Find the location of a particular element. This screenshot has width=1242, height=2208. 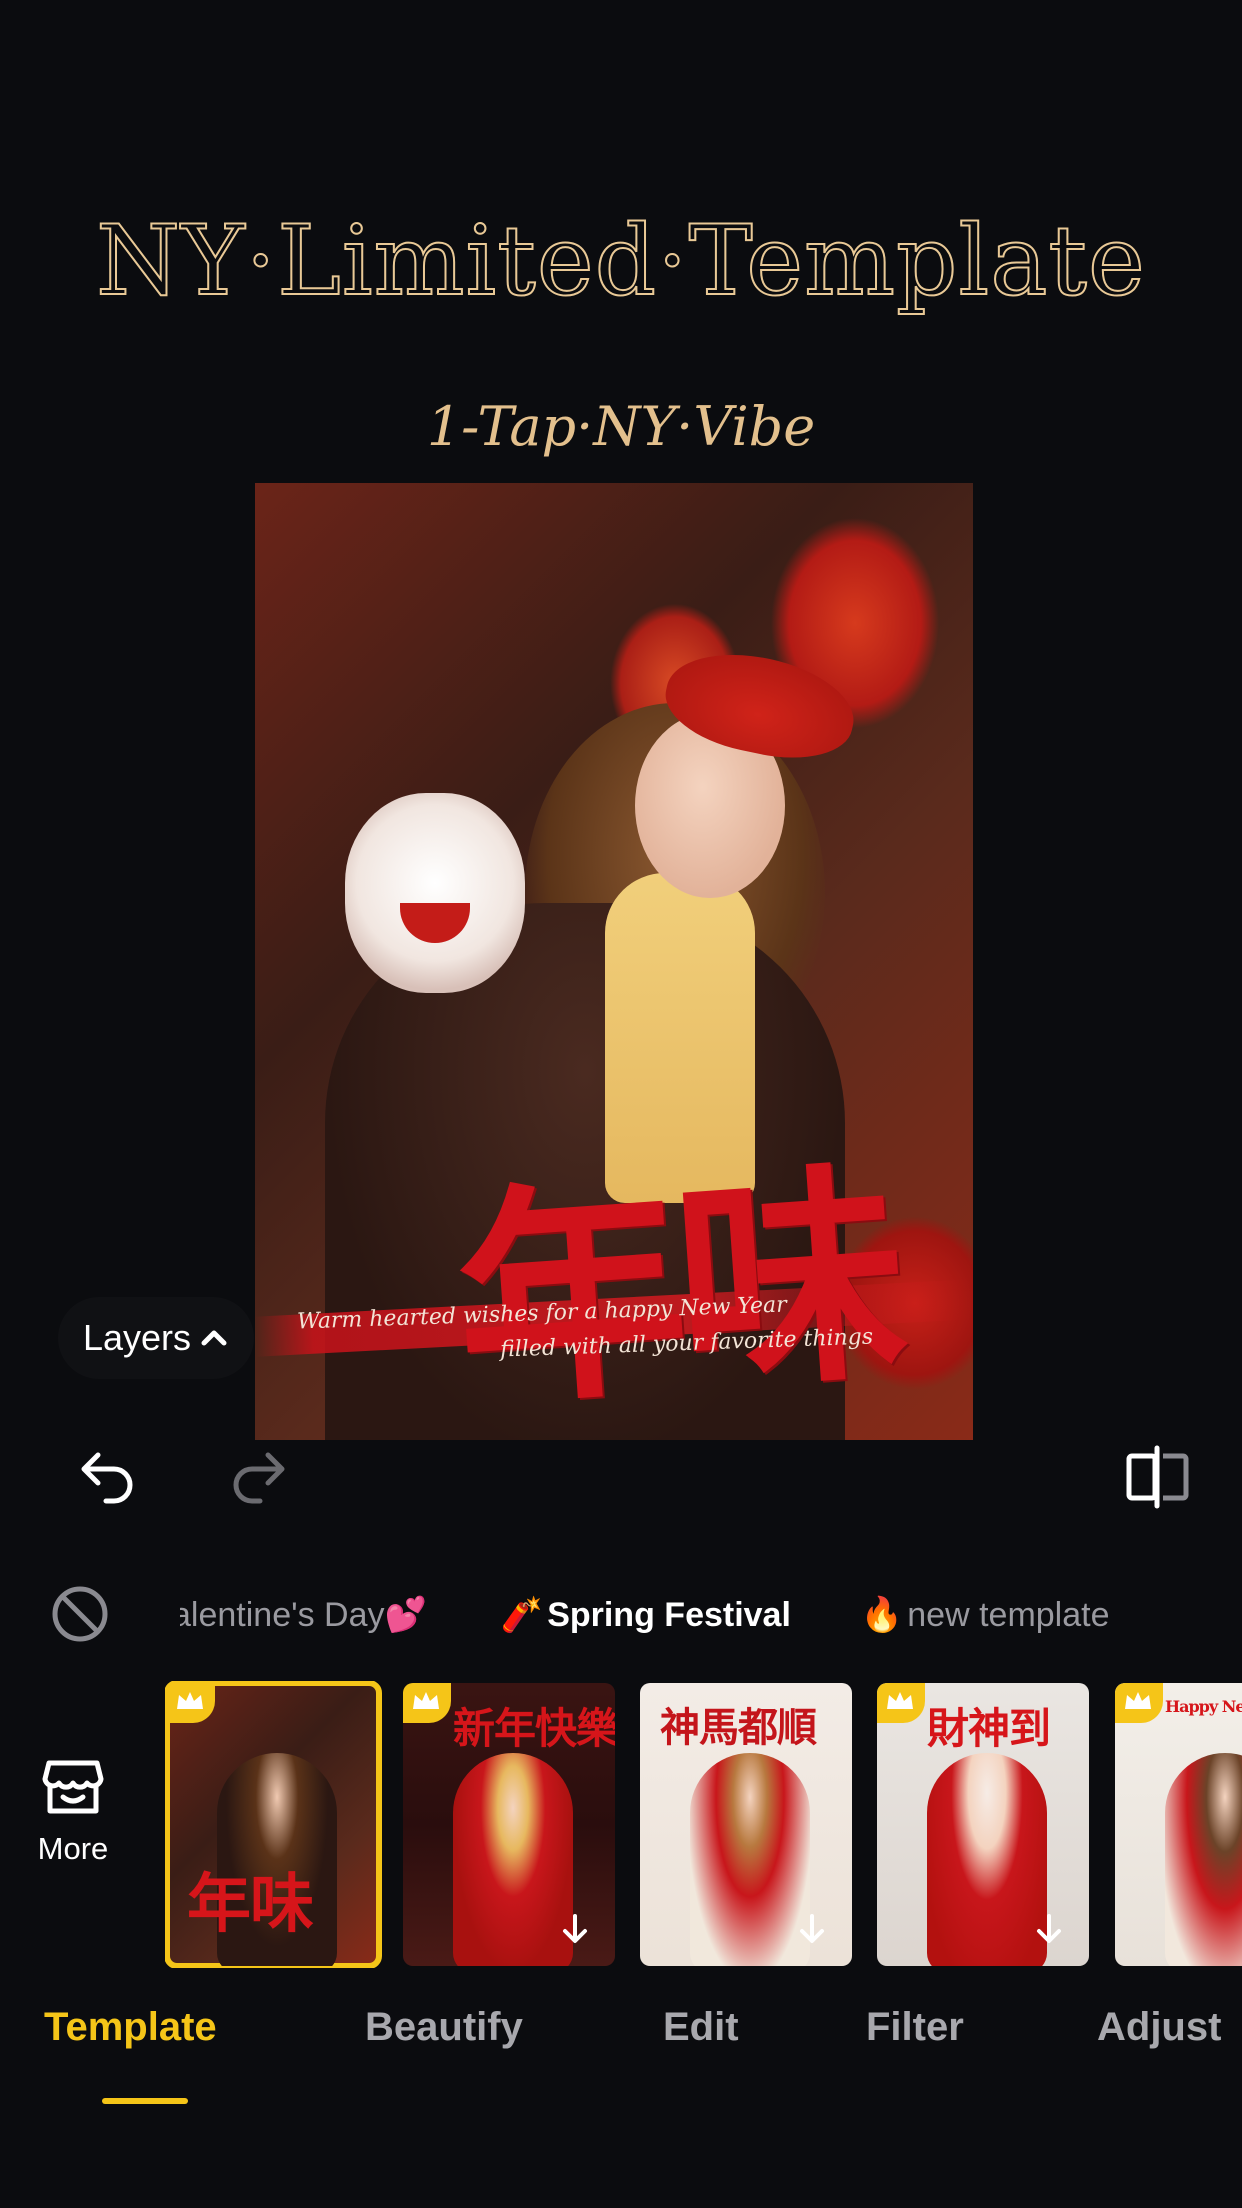

thumb-title: 新年快樂 is located at coordinates (534, 1728).